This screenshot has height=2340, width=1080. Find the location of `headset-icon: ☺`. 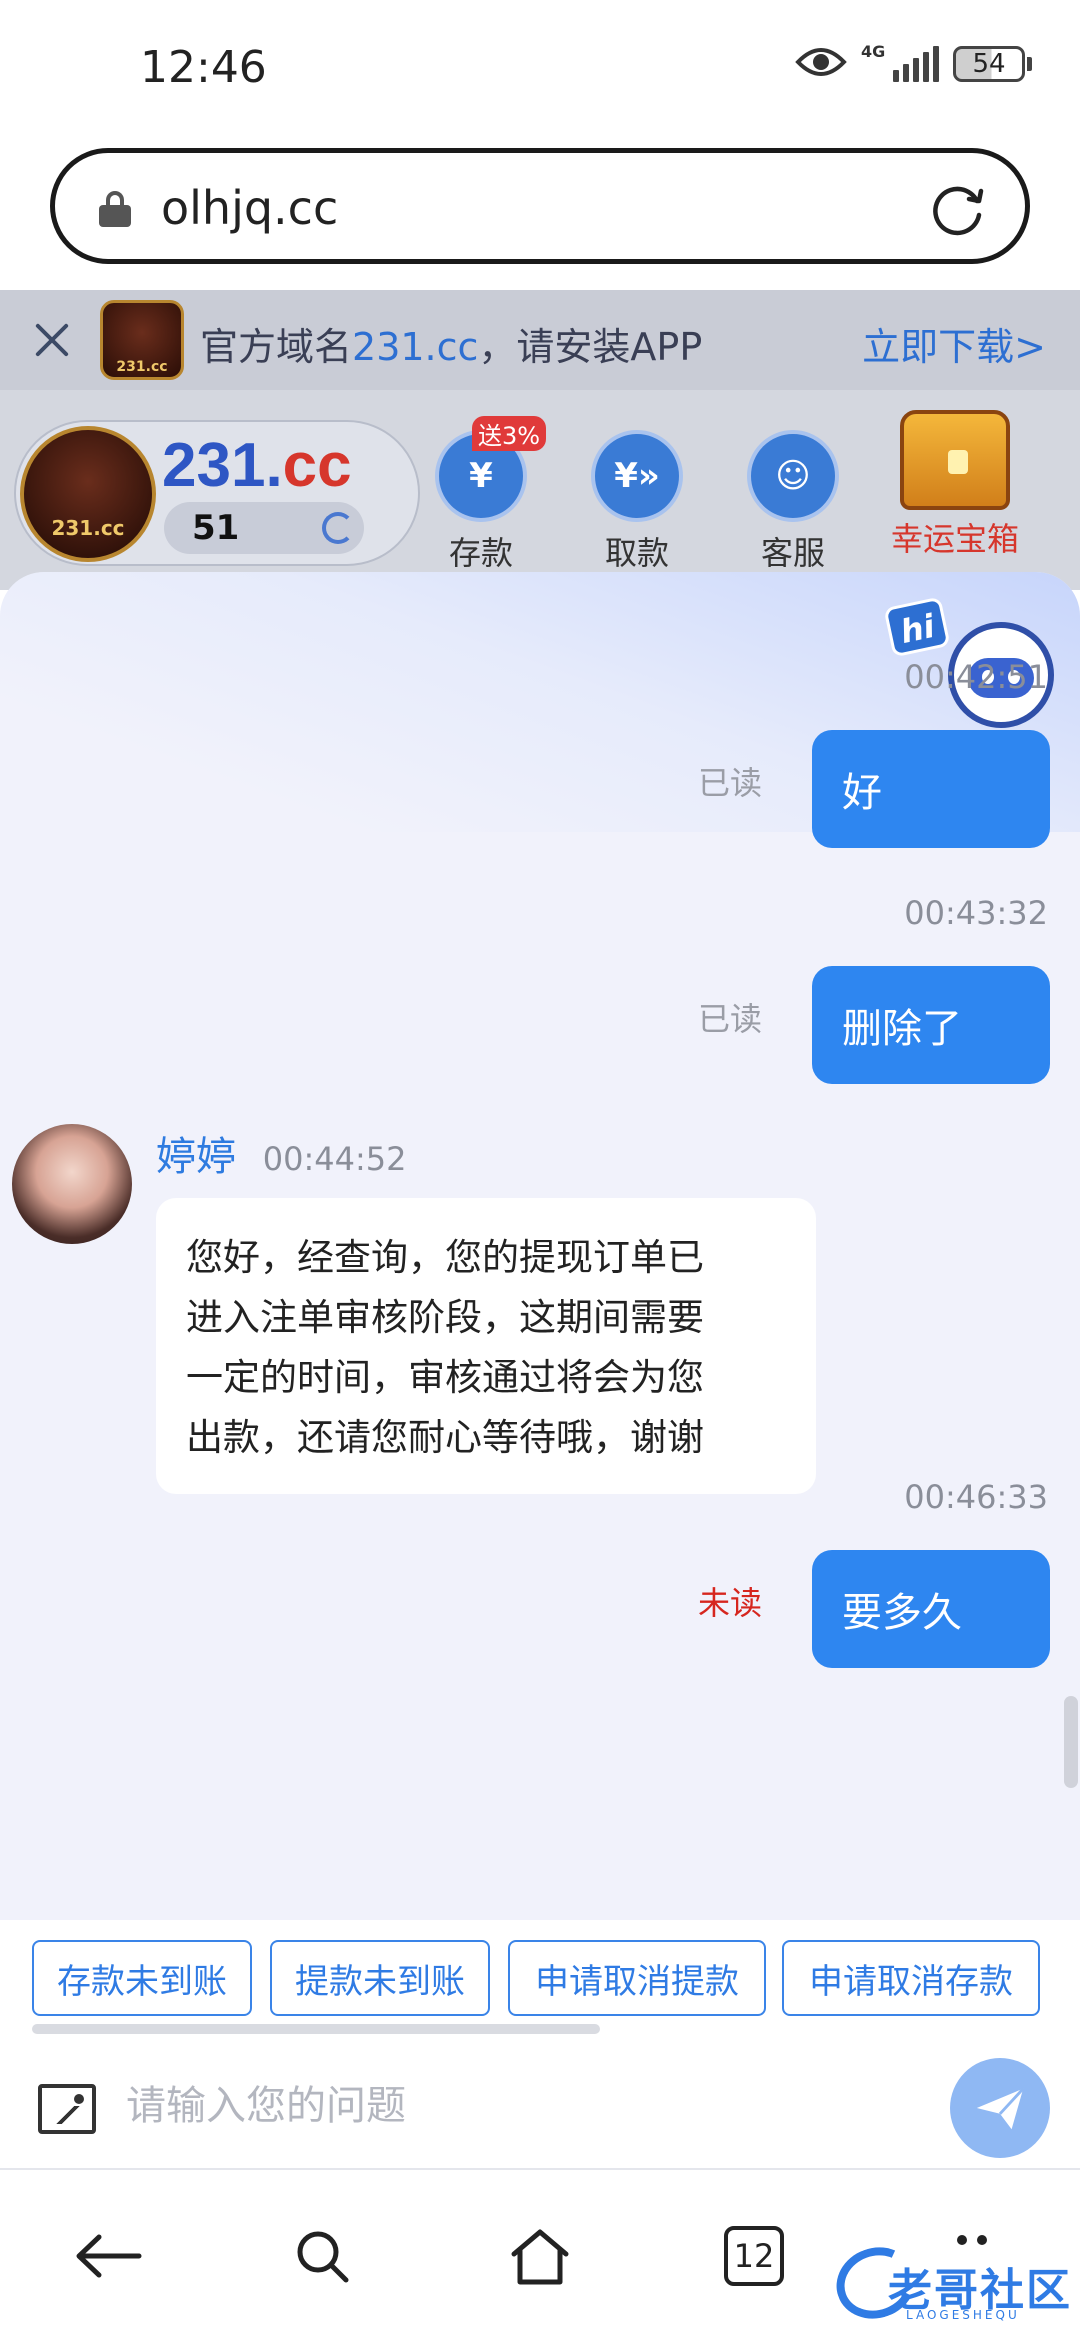

headset-icon: ☺ is located at coordinates (793, 476).